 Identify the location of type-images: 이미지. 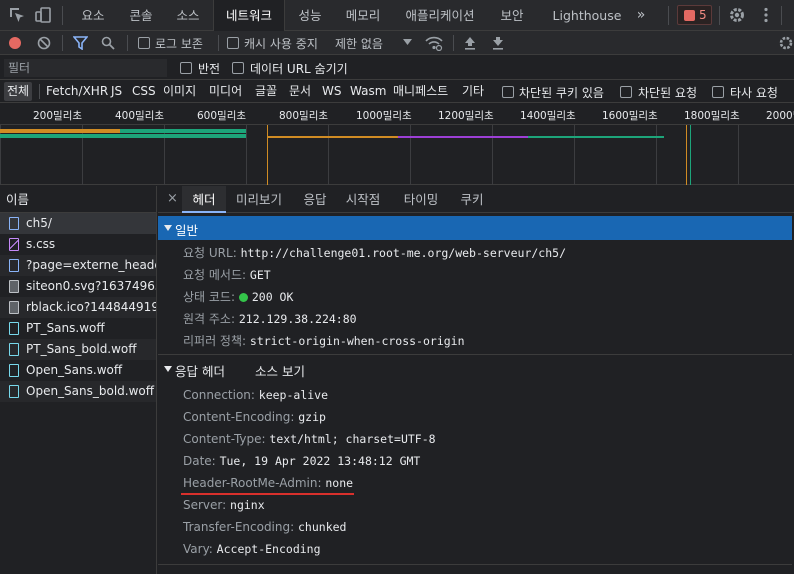
(179, 91).